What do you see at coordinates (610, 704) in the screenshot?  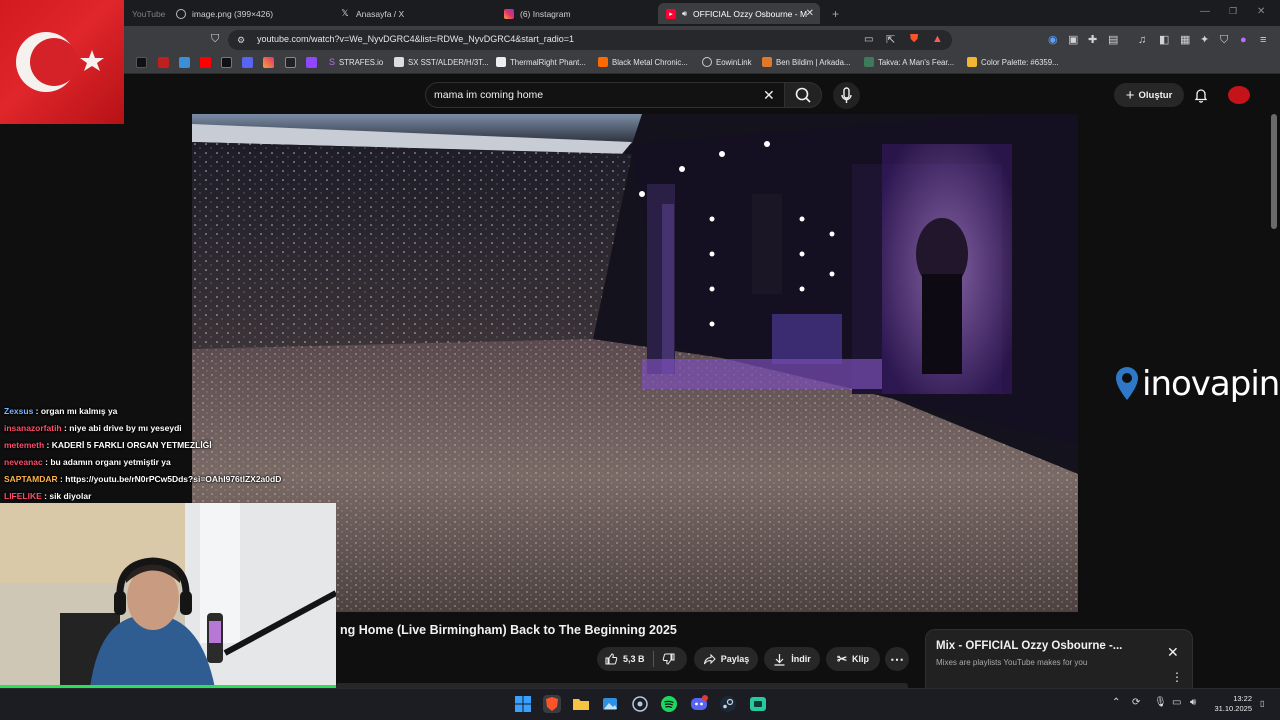 I see `taskbar-photos` at bounding box center [610, 704].